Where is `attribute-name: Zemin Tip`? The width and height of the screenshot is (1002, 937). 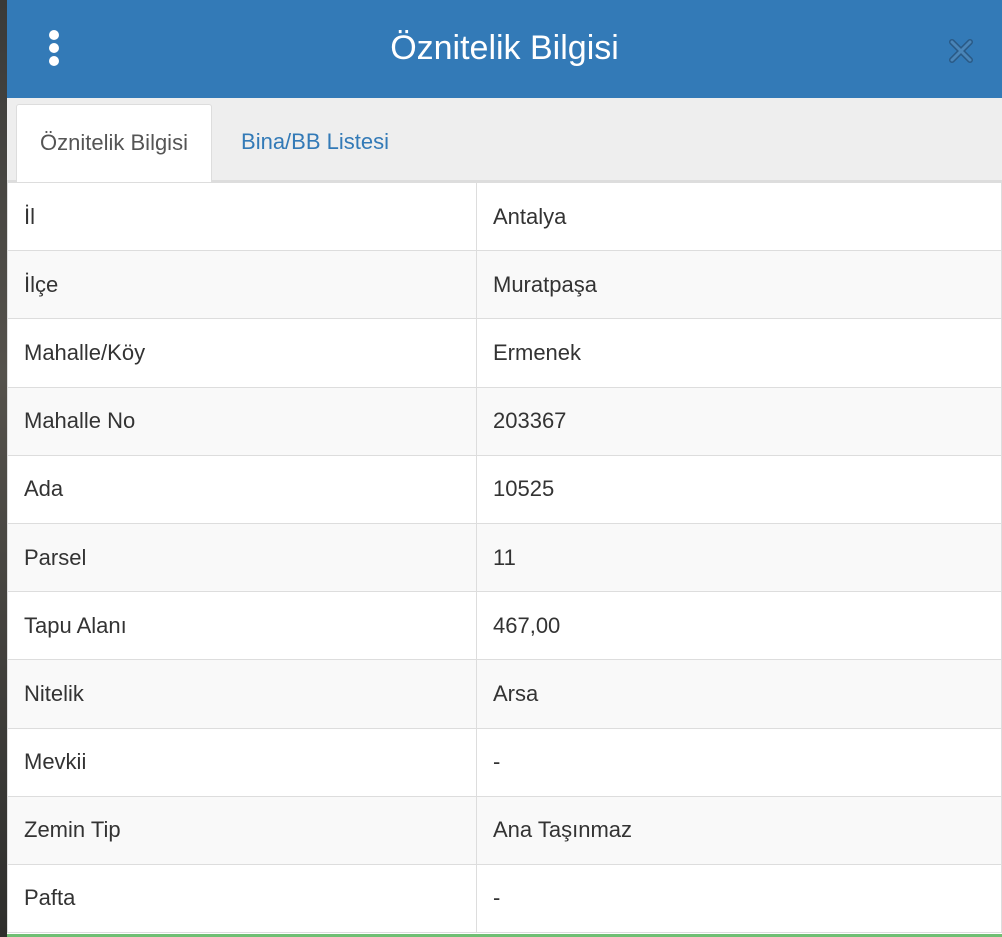
attribute-name: Zemin Tip is located at coordinates (242, 830).